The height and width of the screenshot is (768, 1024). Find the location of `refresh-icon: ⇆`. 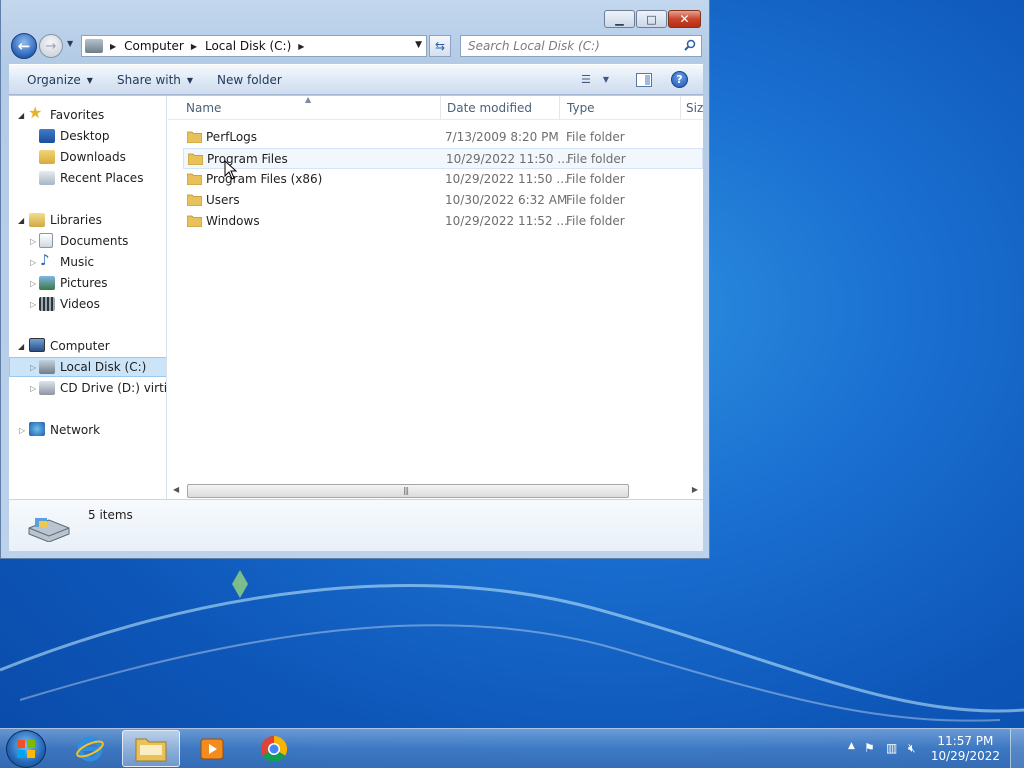

refresh-icon: ⇆ is located at coordinates (440, 46).